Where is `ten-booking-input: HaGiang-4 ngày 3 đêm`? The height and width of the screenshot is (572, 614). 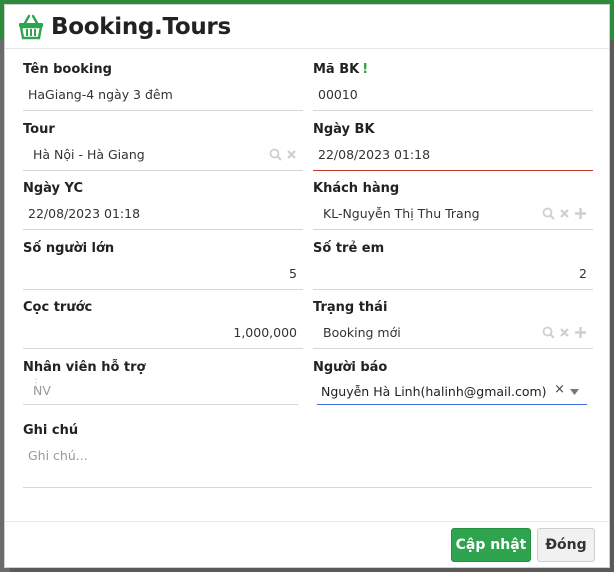
ten-booking-input: HaGiang-4 ngày 3 đêm is located at coordinates (163, 95).